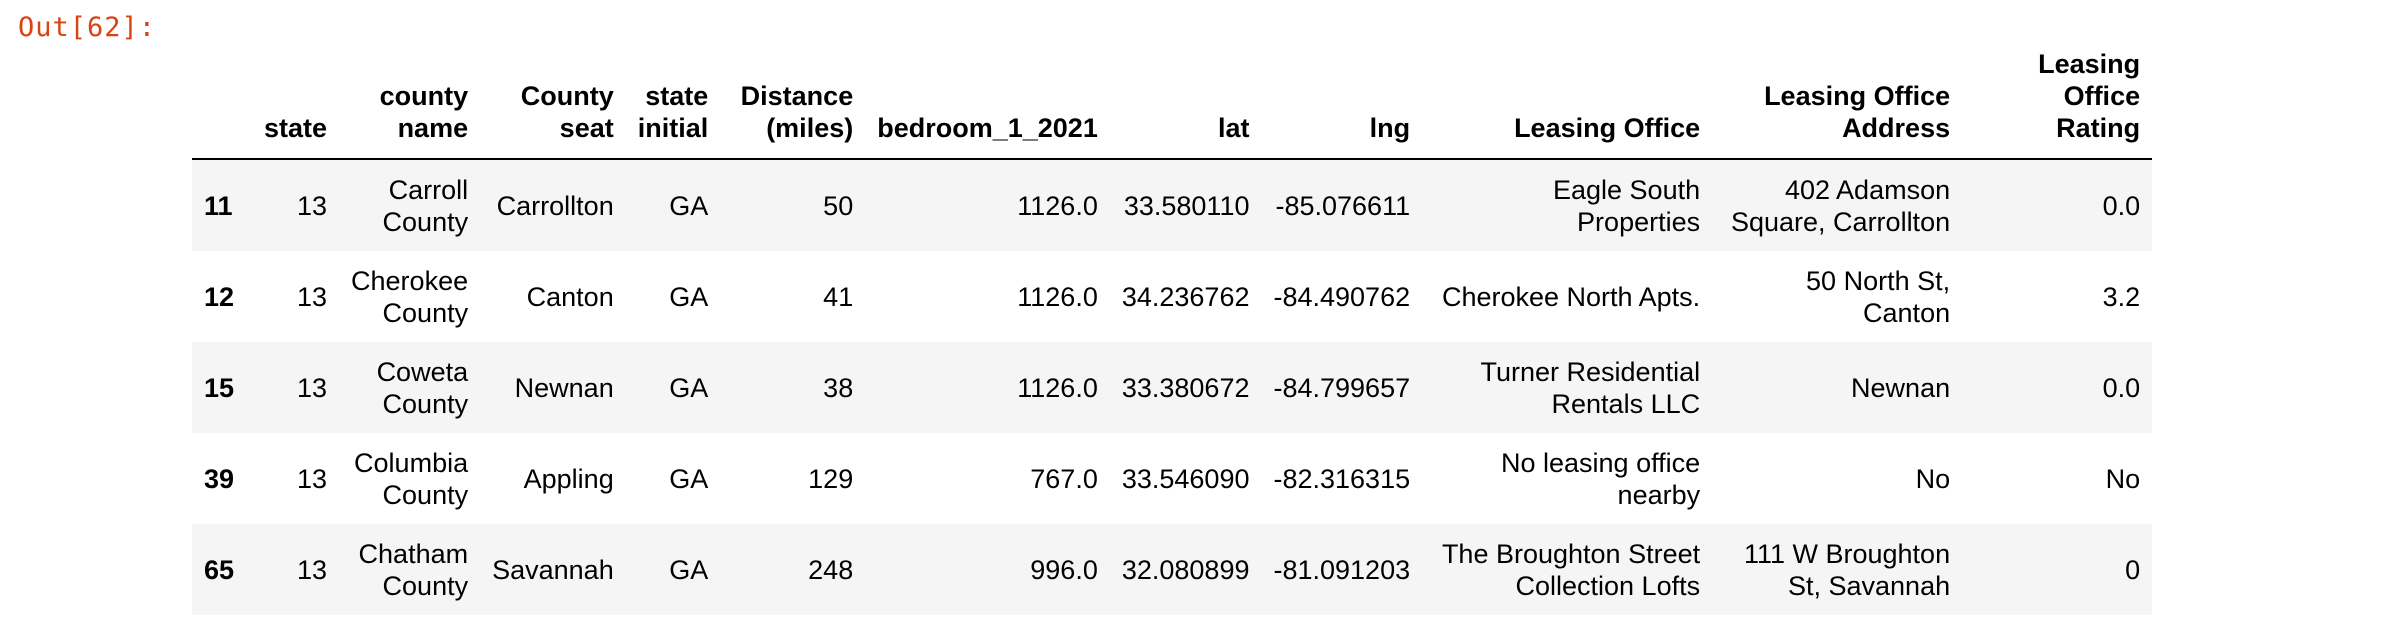 The image size is (2396, 628). I want to click on cell-leasing-office: Cherokee North Apts., so click(1571, 296).